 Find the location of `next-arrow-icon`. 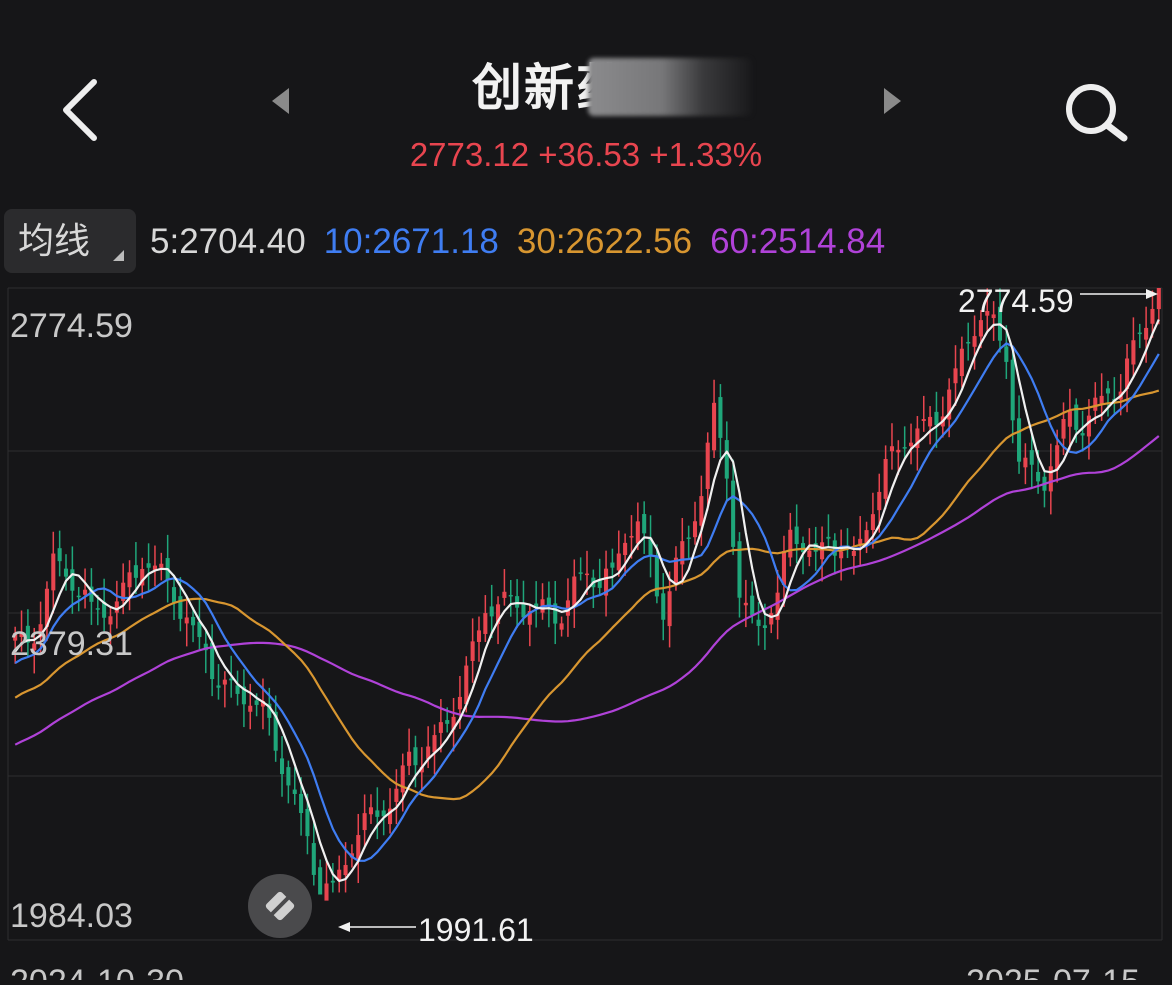

next-arrow-icon is located at coordinates (892, 101).